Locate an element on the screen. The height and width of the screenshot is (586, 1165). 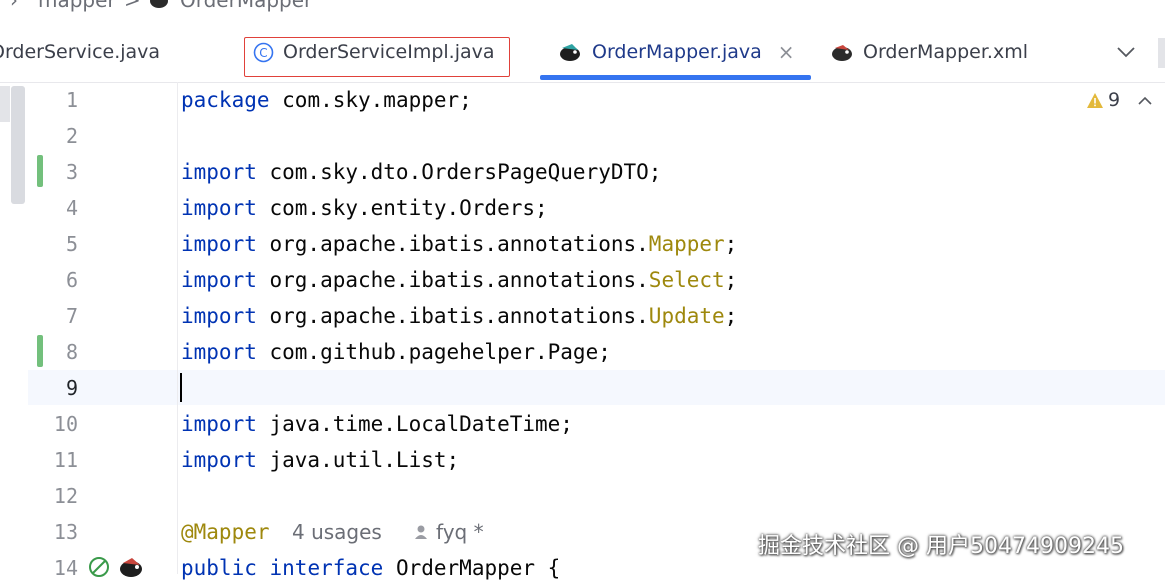
tab-label: OrderMapper.xml is located at coordinates (945, 52).